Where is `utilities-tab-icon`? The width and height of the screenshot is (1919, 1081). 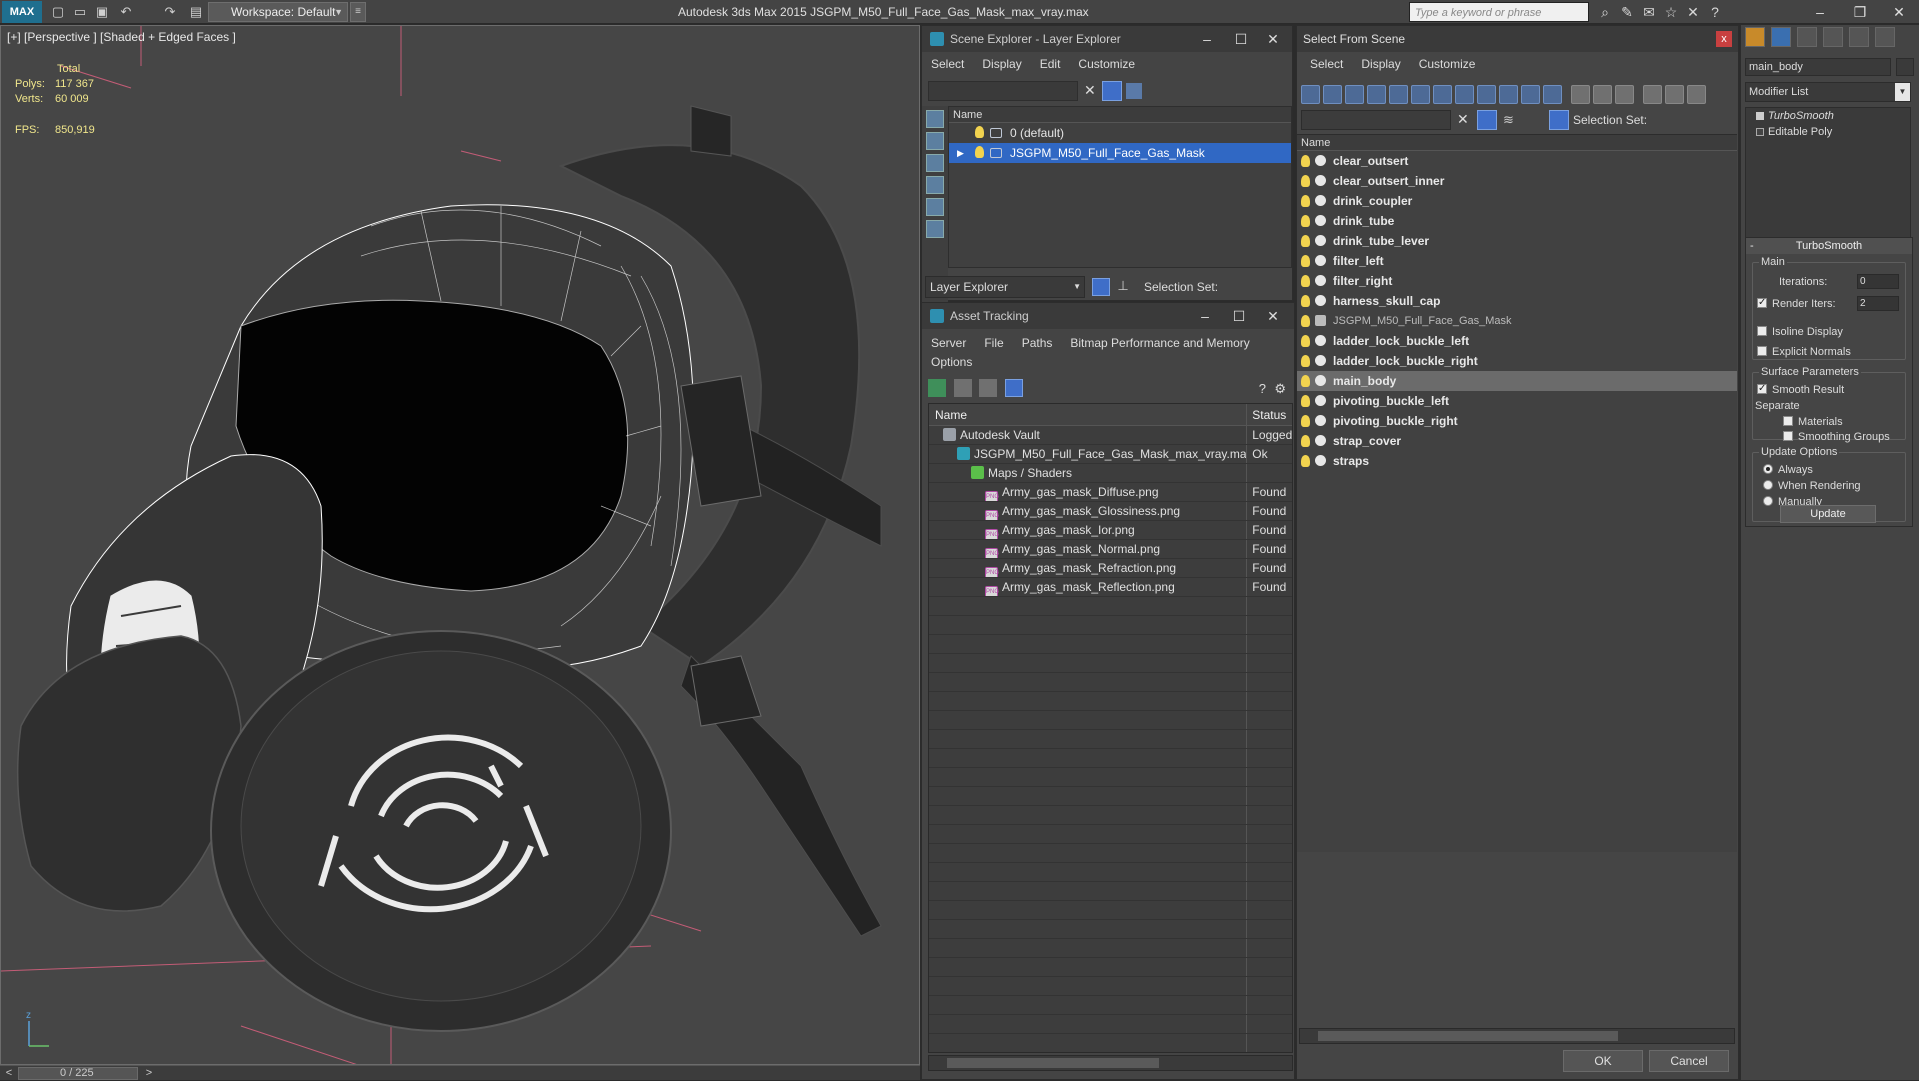
utilities-tab-icon is located at coordinates (1885, 37).